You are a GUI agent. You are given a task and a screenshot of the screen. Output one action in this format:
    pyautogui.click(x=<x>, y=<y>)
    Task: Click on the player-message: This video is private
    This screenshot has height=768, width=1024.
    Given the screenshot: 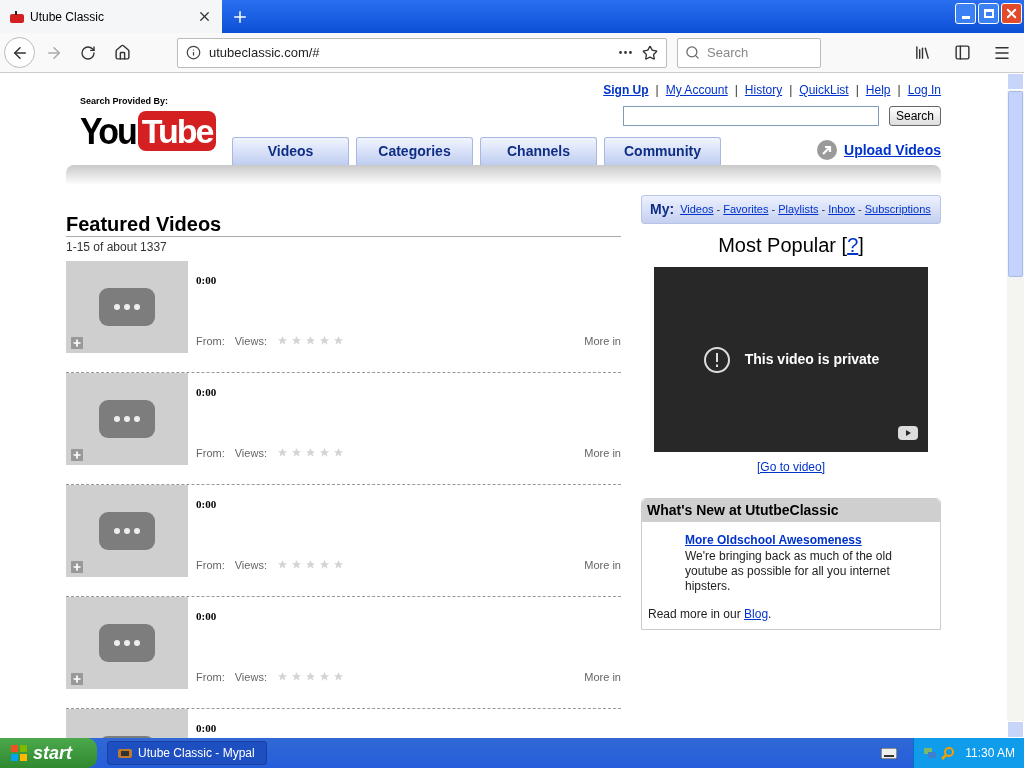 What is the action you would take?
    pyautogui.click(x=812, y=359)
    